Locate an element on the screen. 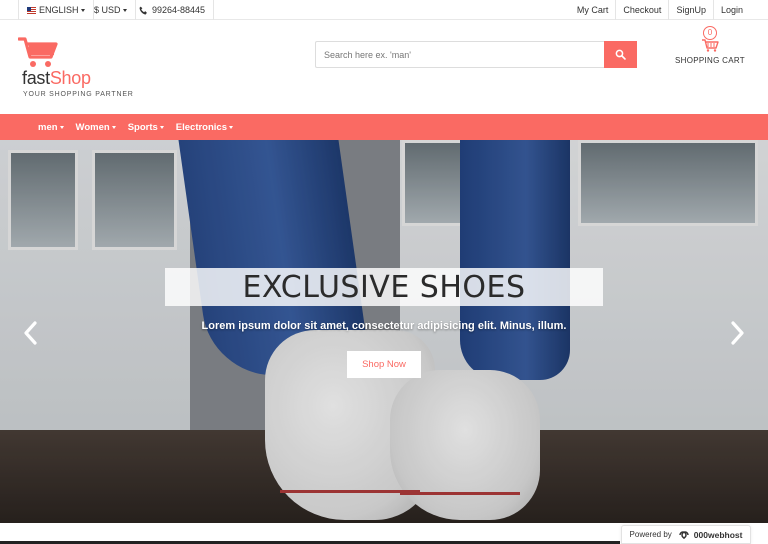  main-nav: men Women Sports Electronics is located at coordinates (384, 127).